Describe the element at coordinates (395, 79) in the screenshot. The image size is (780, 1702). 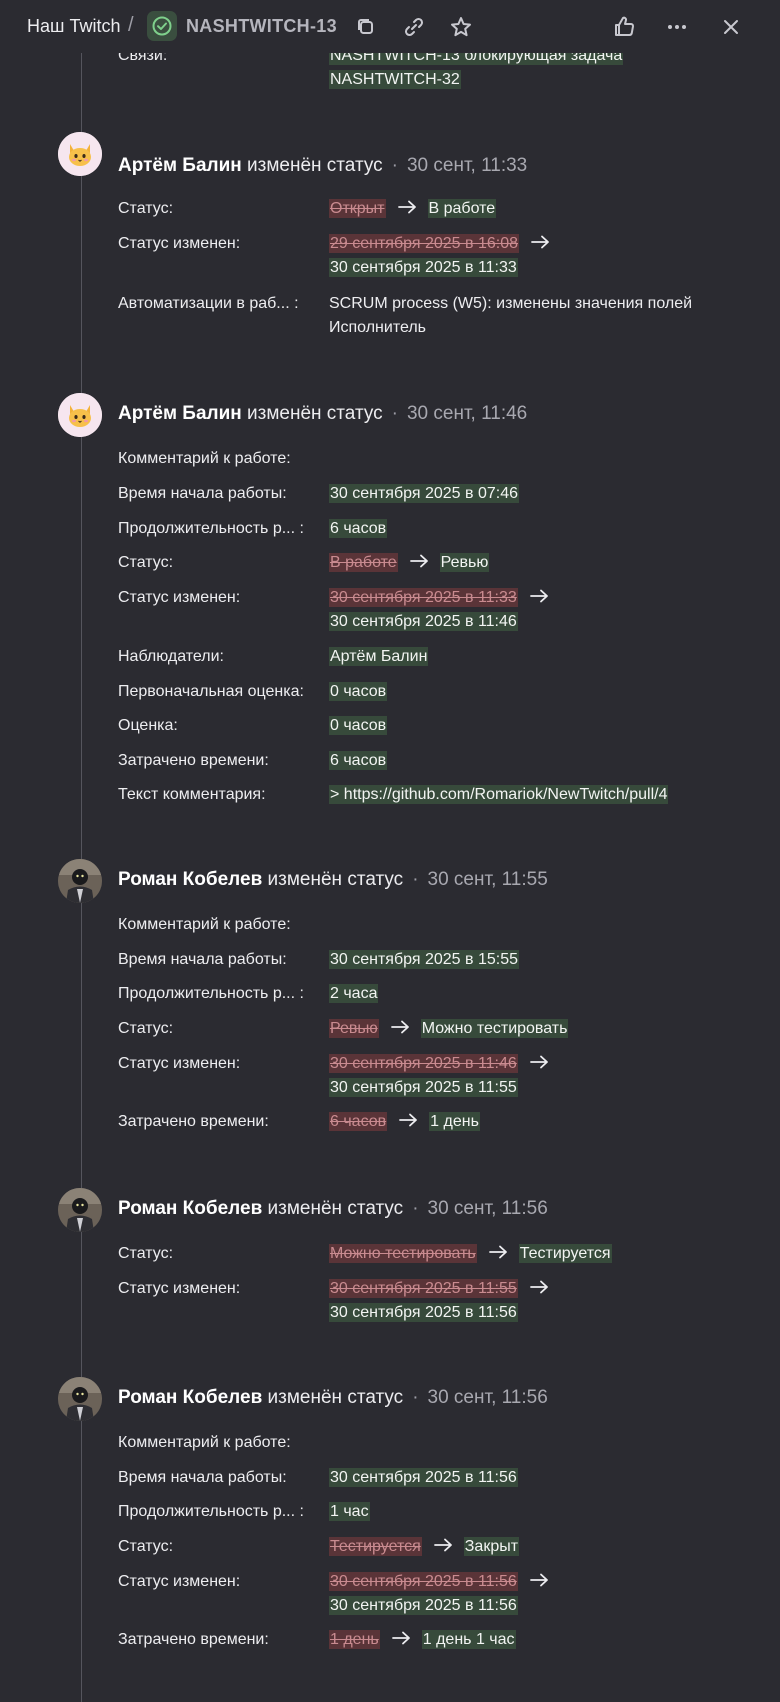
I see `link-value-2: NASHTWITCH-32` at that location.